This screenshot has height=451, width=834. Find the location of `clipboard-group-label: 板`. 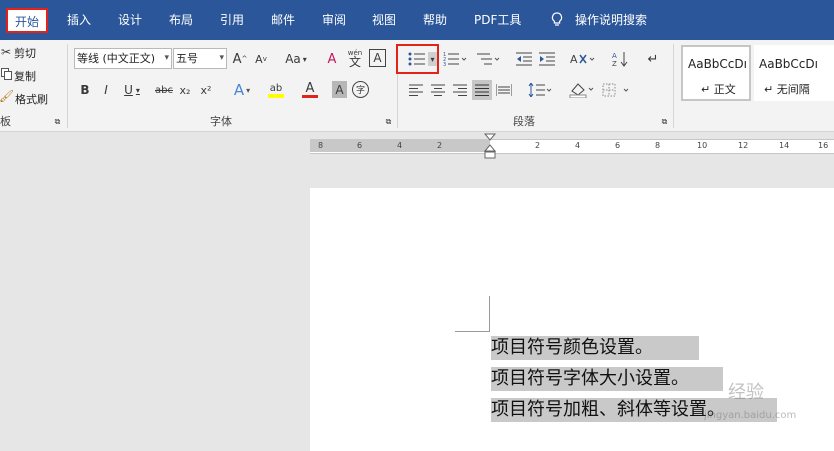

clipboard-group-label: 板 is located at coordinates (5, 121).